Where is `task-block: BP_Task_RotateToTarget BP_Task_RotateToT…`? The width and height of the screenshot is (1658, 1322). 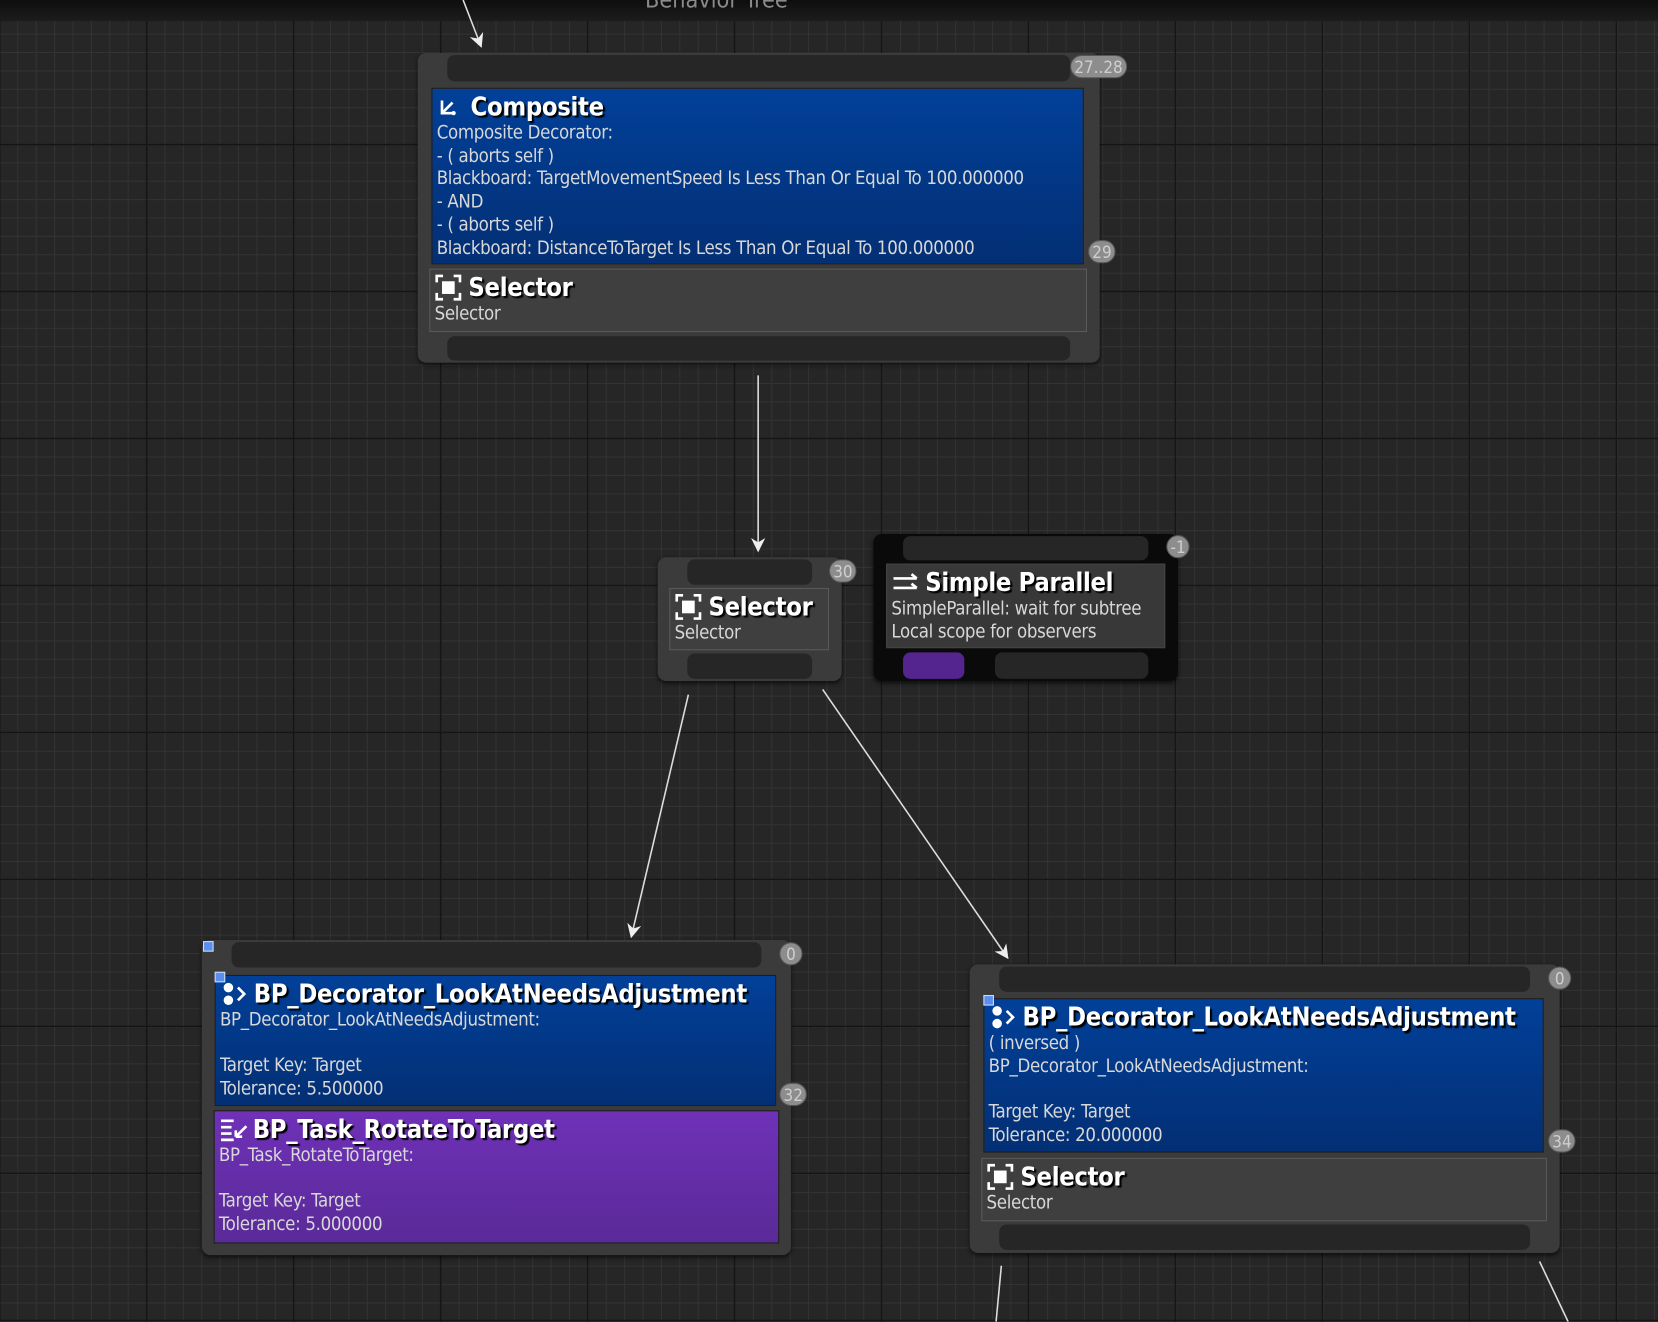
task-block: BP_Task_RotateToTarget BP_Task_RotateToT… is located at coordinates (496, 1177).